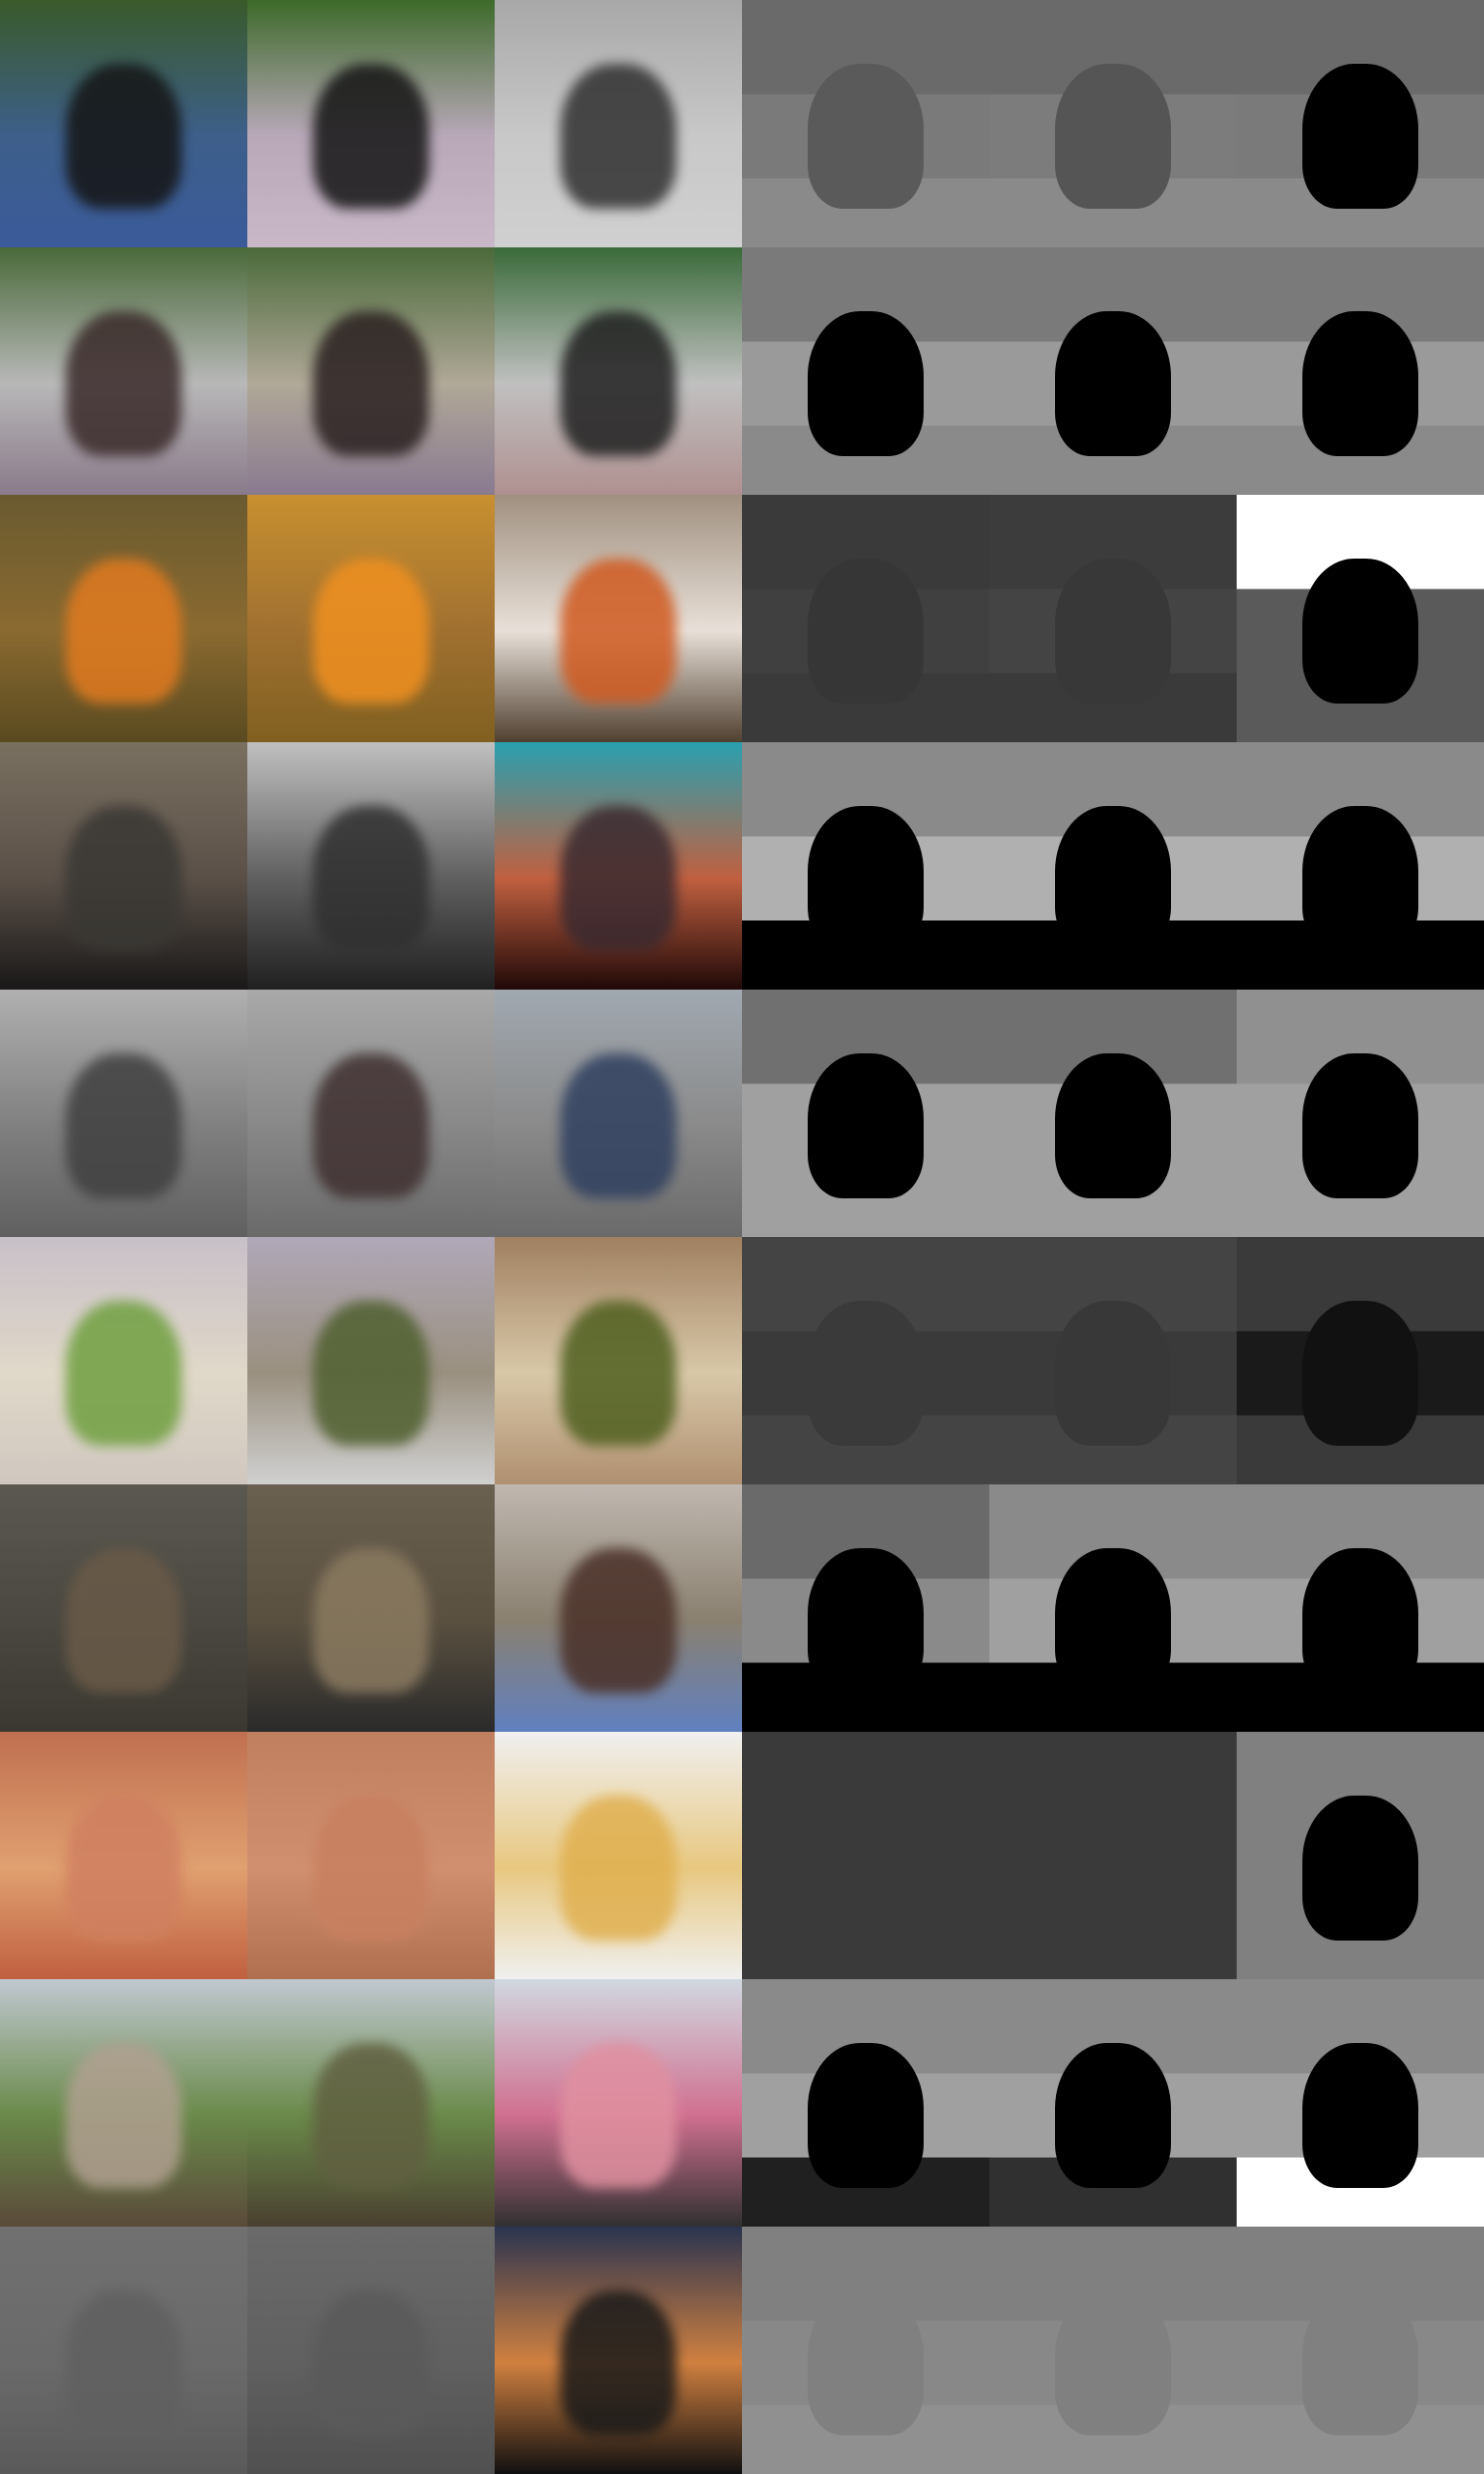 This screenshot has height=2474, width=1484. What do you see at coordinates (618, 618) in the screenshot?
I see `photo-food-real-image` at bounding box center [618, 618].